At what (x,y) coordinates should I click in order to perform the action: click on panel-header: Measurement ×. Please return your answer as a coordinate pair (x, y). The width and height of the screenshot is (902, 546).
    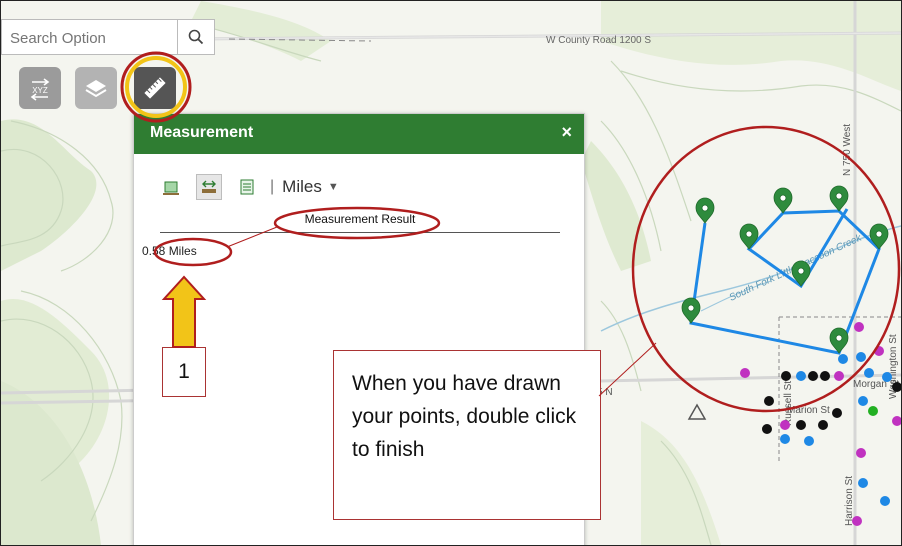
    Looking at the image, I should click on (359, 134).